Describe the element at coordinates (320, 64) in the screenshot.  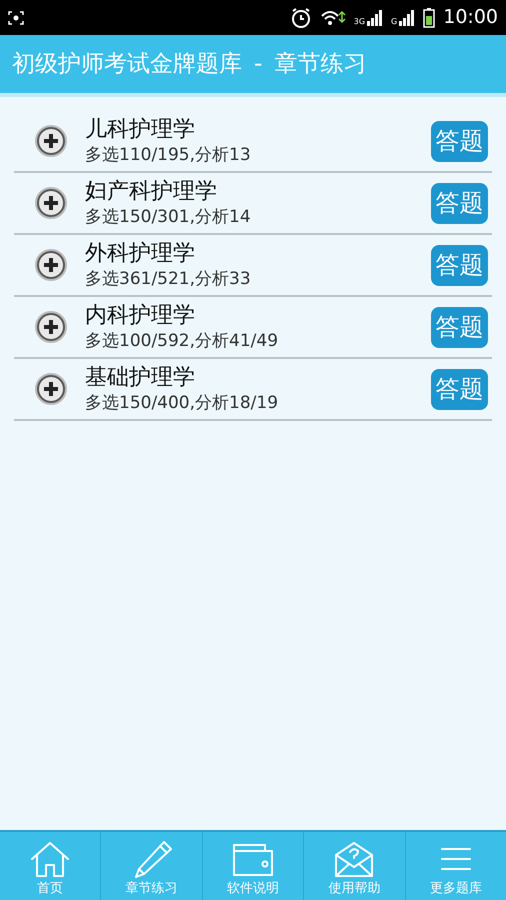
I see `page-title: 章节练习` at that location.